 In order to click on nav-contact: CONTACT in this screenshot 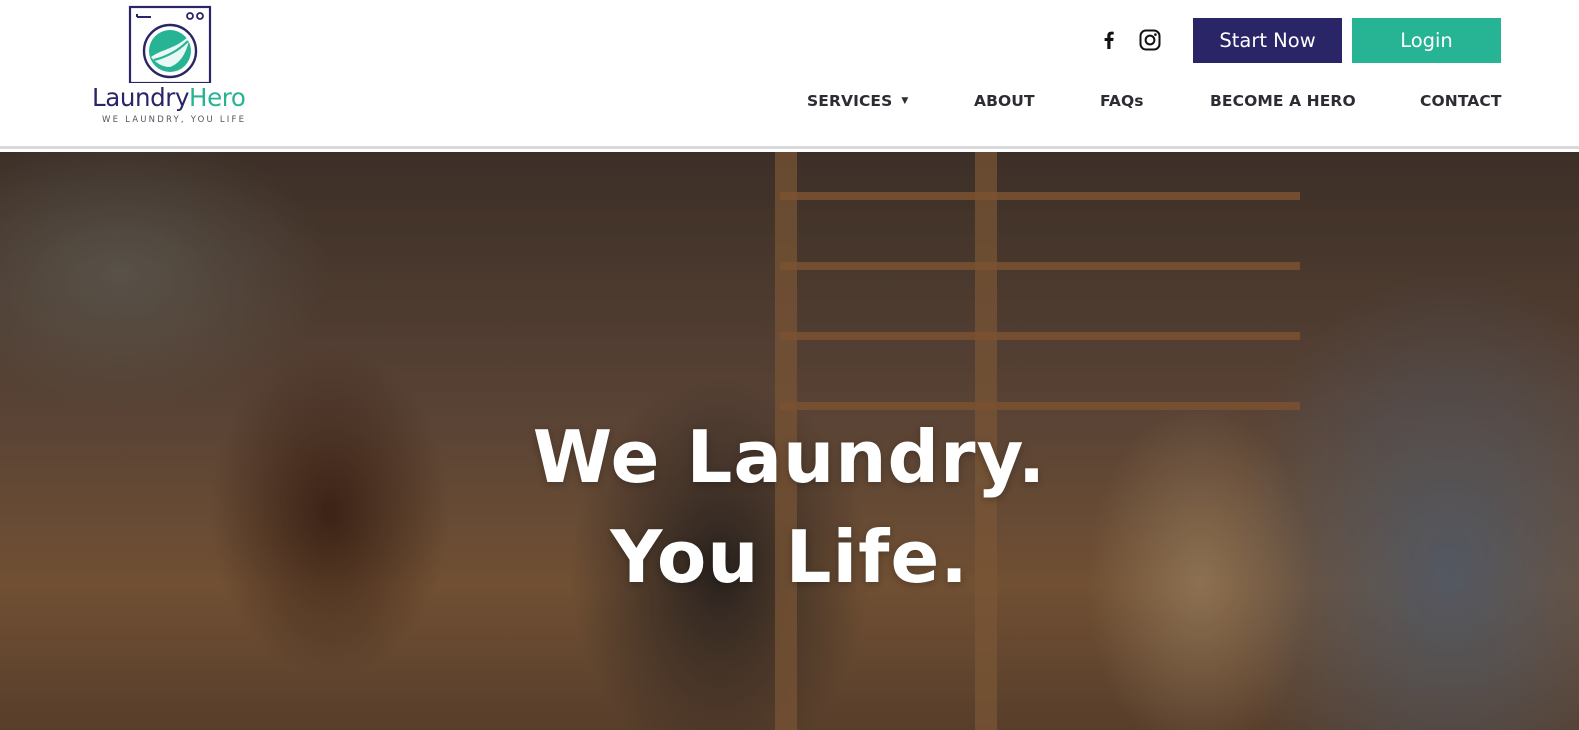, I will do `click(1461, 101)`.